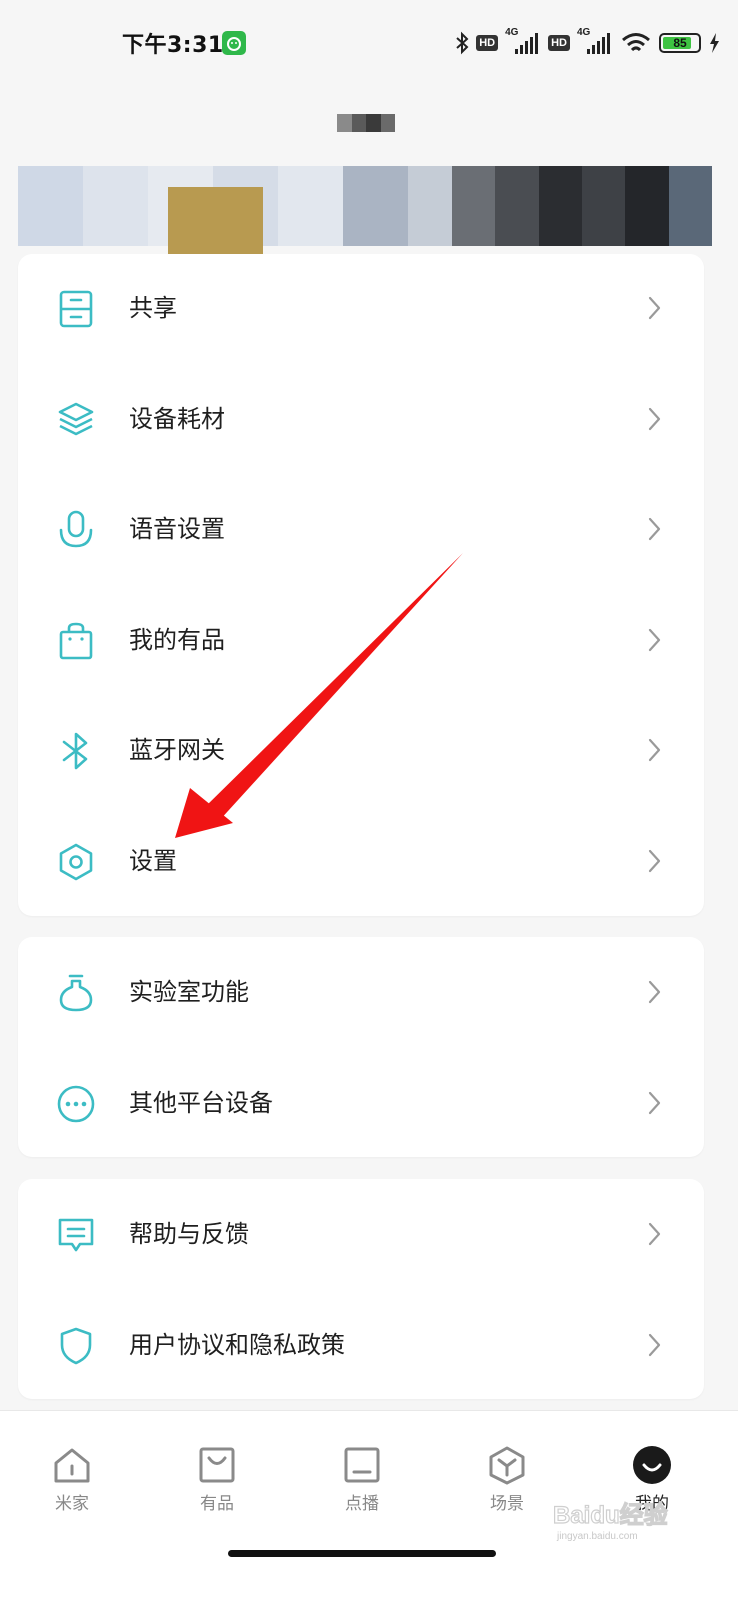 The width and height of the screenshot is (738, 1601). What do you see at coordinates (361, 992) in the screenshot?
I see `menu-item-flask: 实验室功能` at bounding box center [361, 992].